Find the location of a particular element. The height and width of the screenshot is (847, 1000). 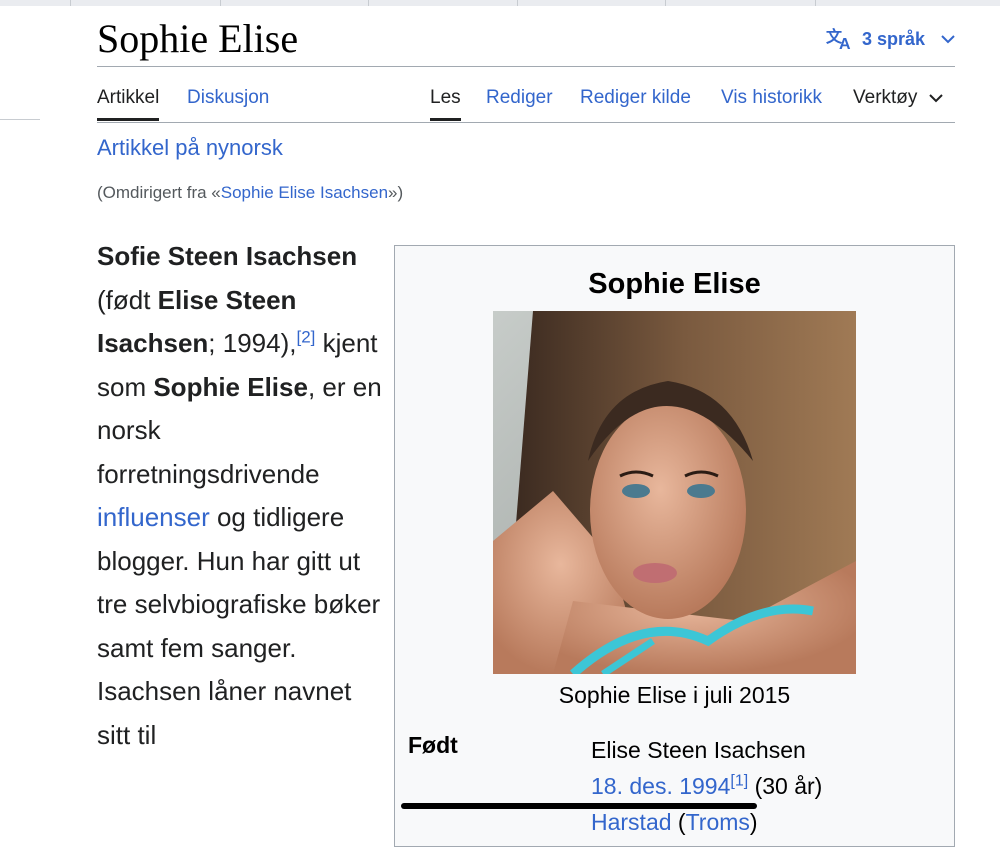

tabs-divider is located at coordinates (526, 122).